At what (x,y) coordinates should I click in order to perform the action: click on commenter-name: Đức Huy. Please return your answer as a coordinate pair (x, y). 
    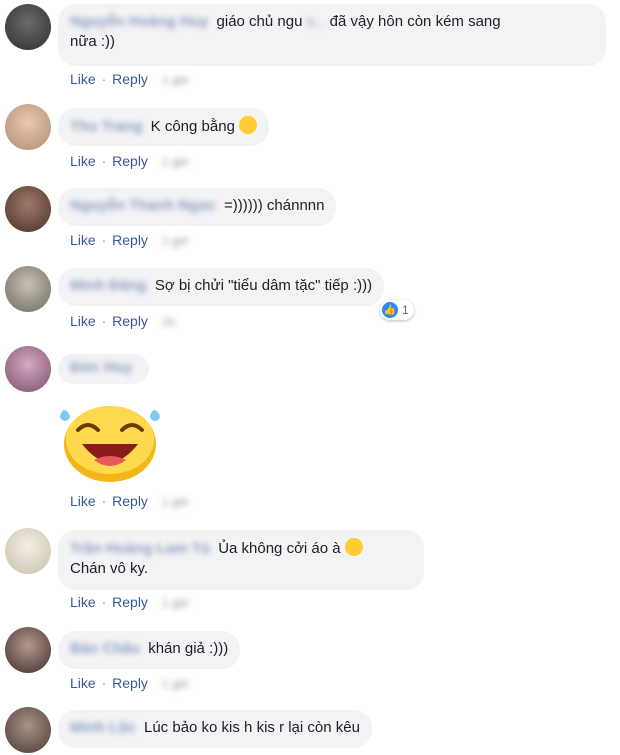
    Looking at the image, I should click on (101, 368).